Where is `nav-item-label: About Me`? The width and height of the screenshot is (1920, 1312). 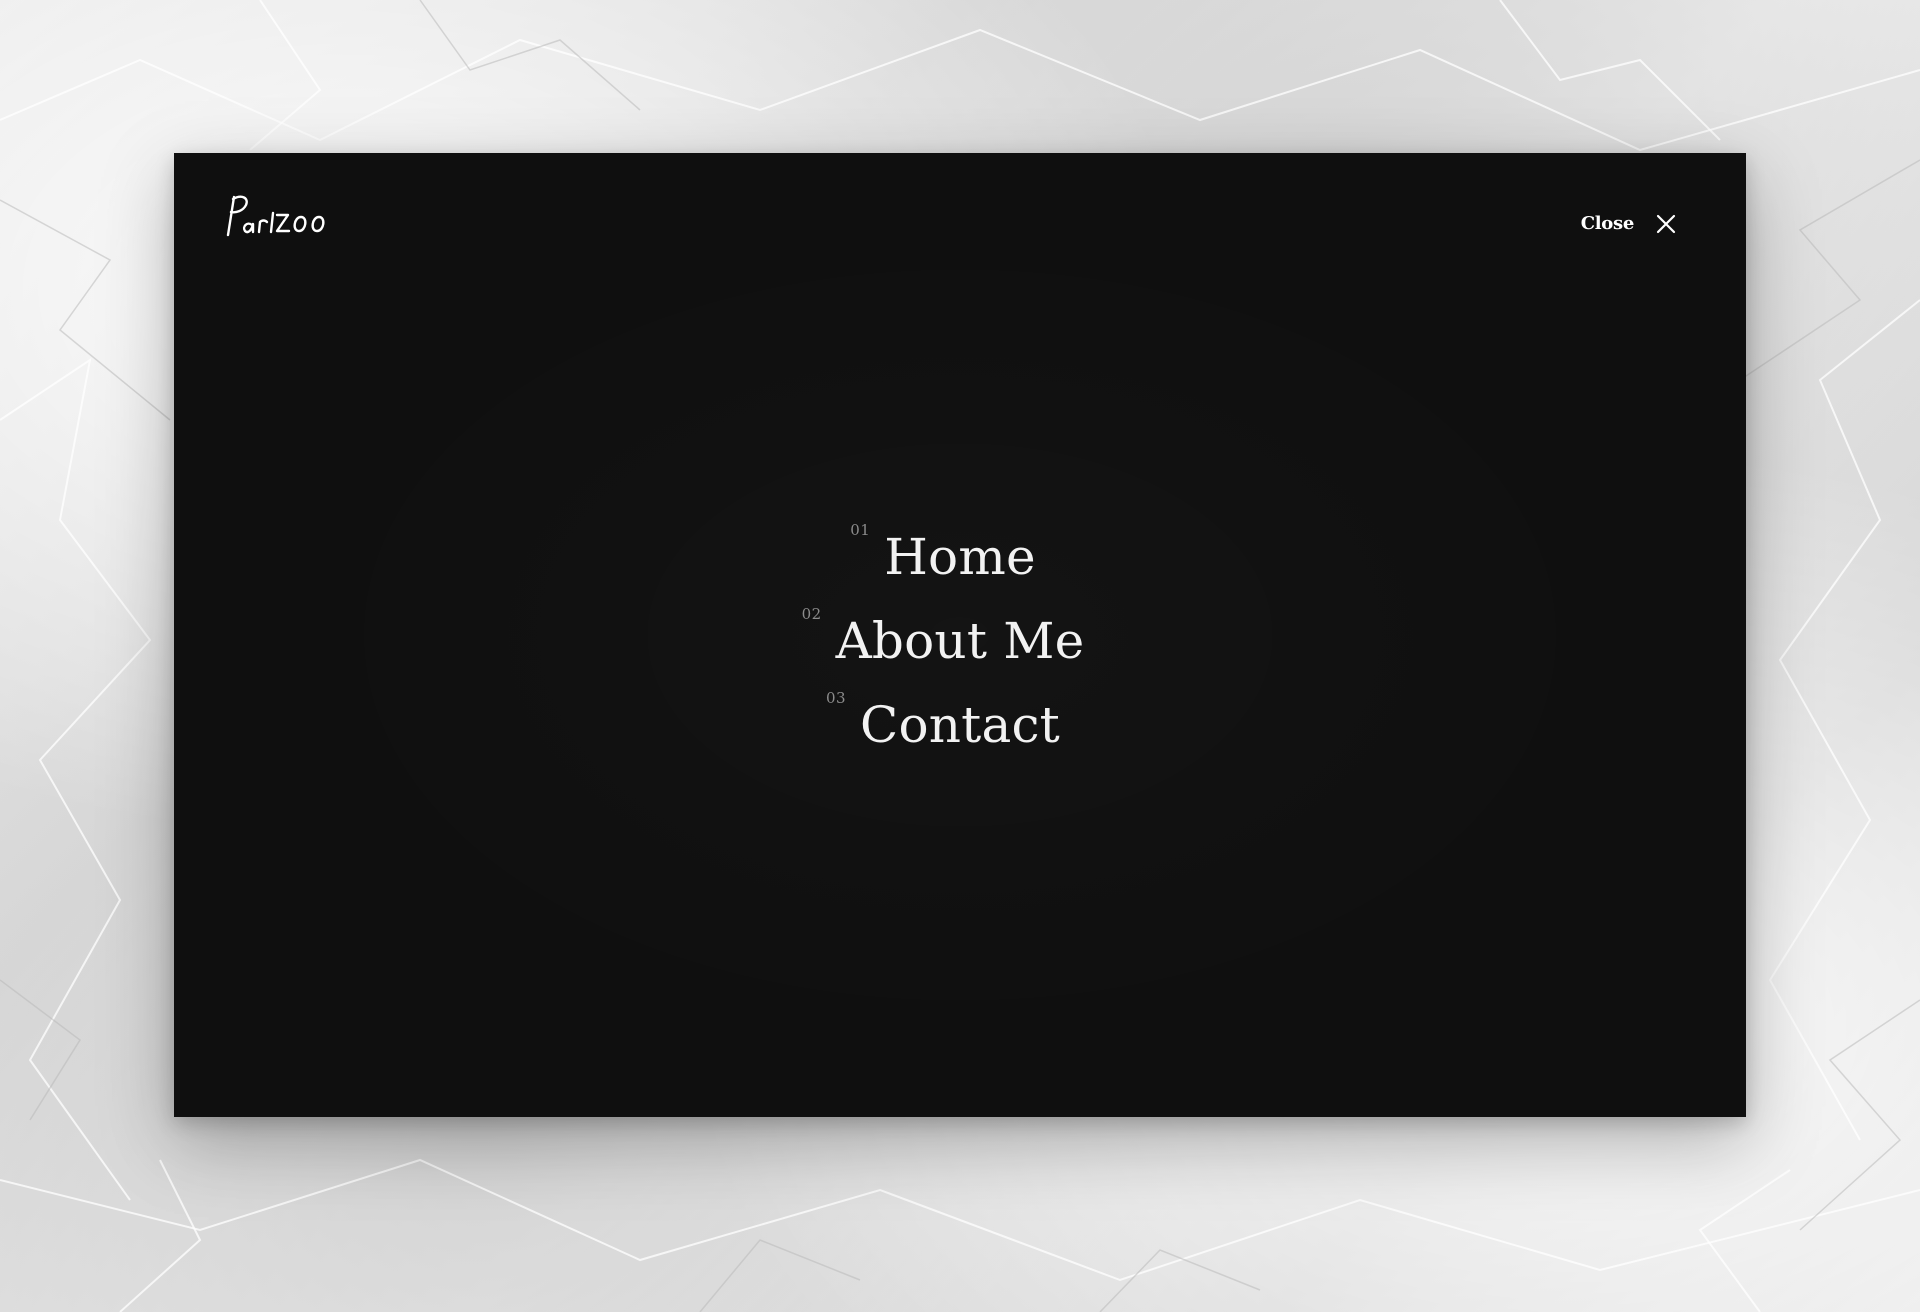 nav-item-label: About Me is located at coordinates (960, 641).